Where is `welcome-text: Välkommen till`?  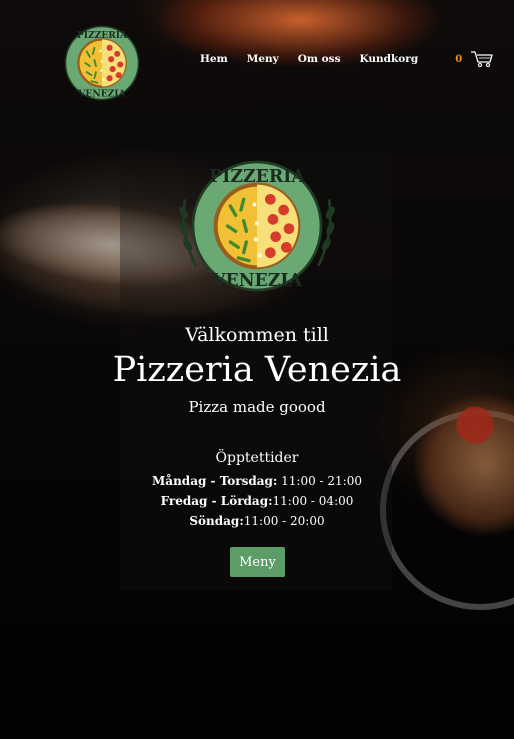
welcome-text: Välkommen till is located at coordinates (257, 335).